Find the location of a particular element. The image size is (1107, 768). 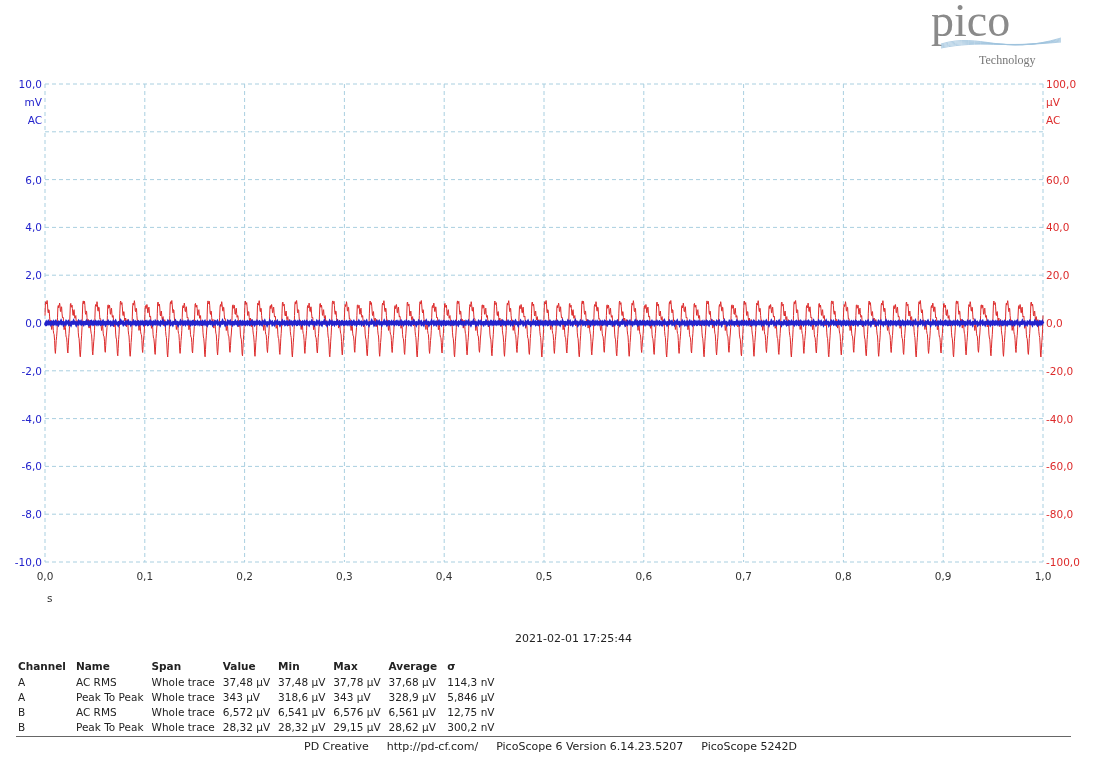

column-header: Name is located at coordinates (92, 666).